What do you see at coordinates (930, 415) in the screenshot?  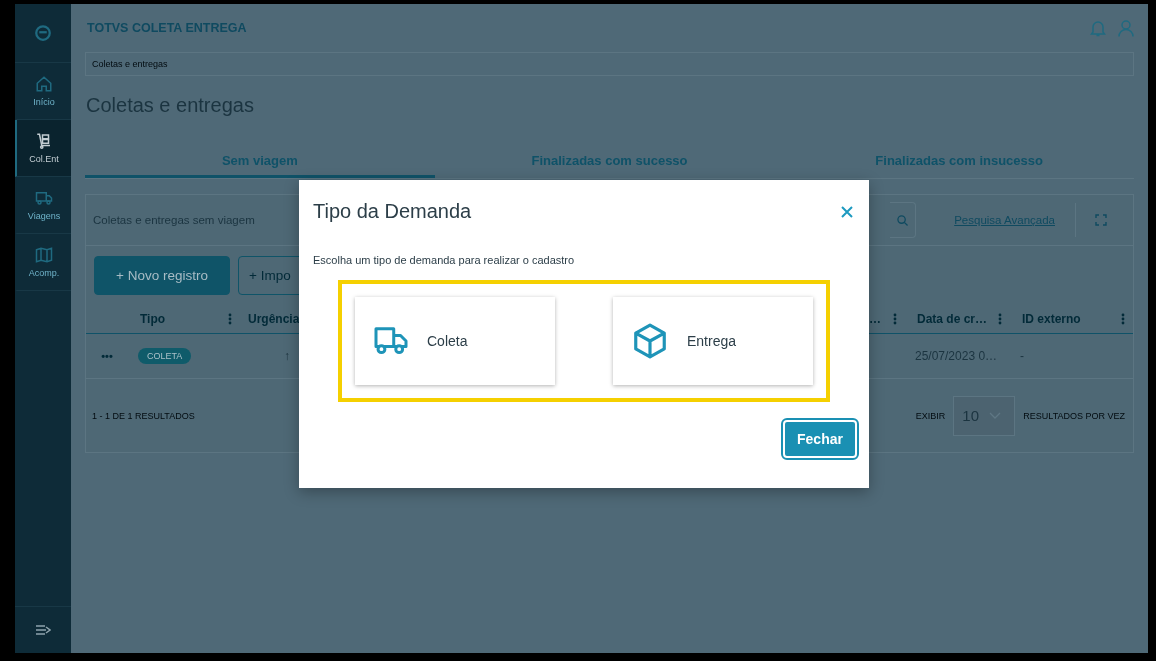 I see `show-label: EXIBIR` at bounding box center [930, 415].